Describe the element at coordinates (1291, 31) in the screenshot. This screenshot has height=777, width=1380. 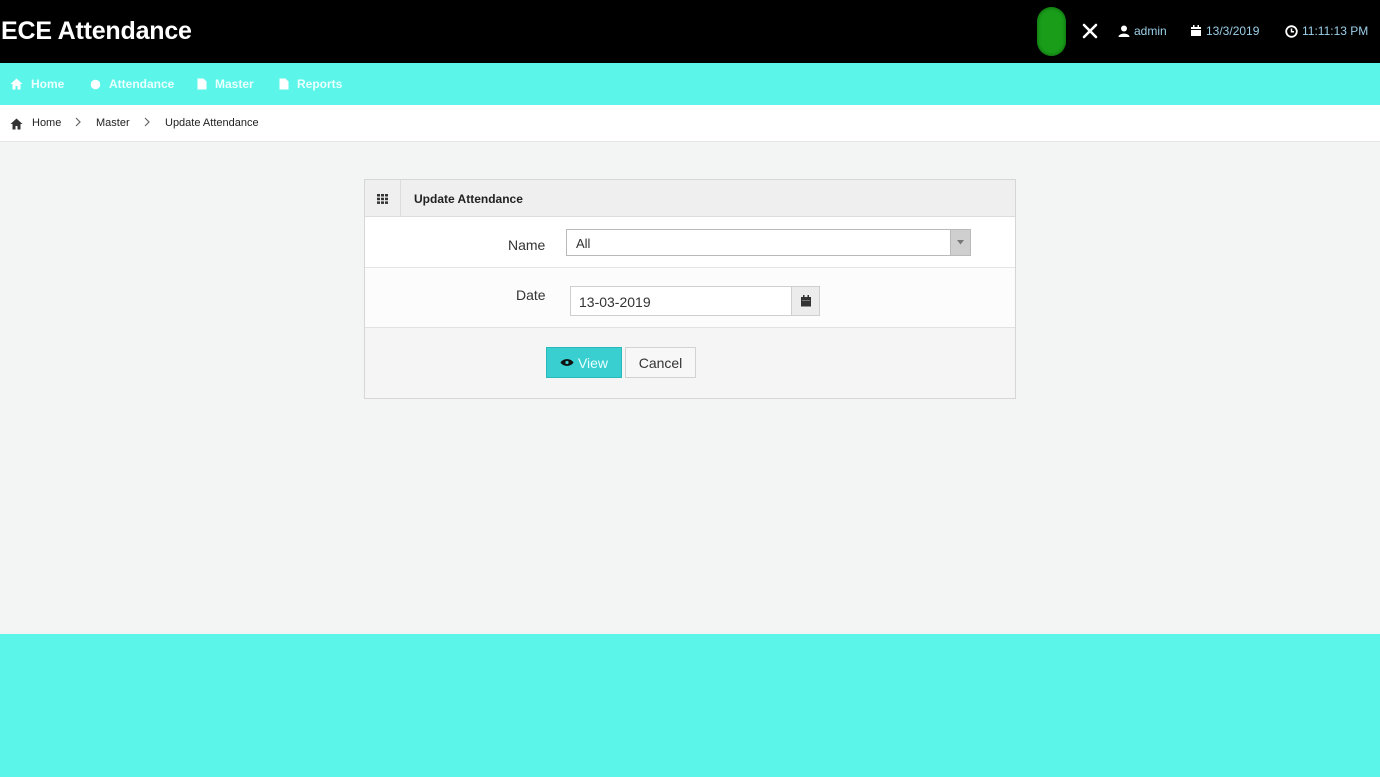
I see `clock-icon` at that location.